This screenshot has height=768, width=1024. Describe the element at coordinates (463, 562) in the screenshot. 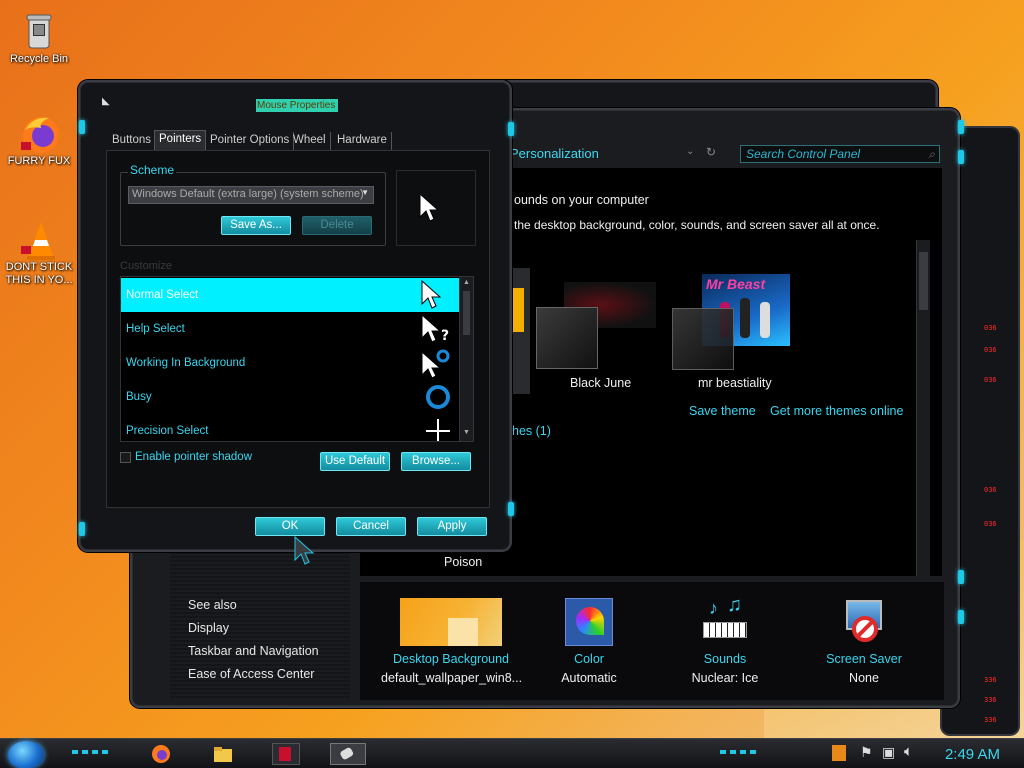

I see `theme-poison-label: Poison` at that location.